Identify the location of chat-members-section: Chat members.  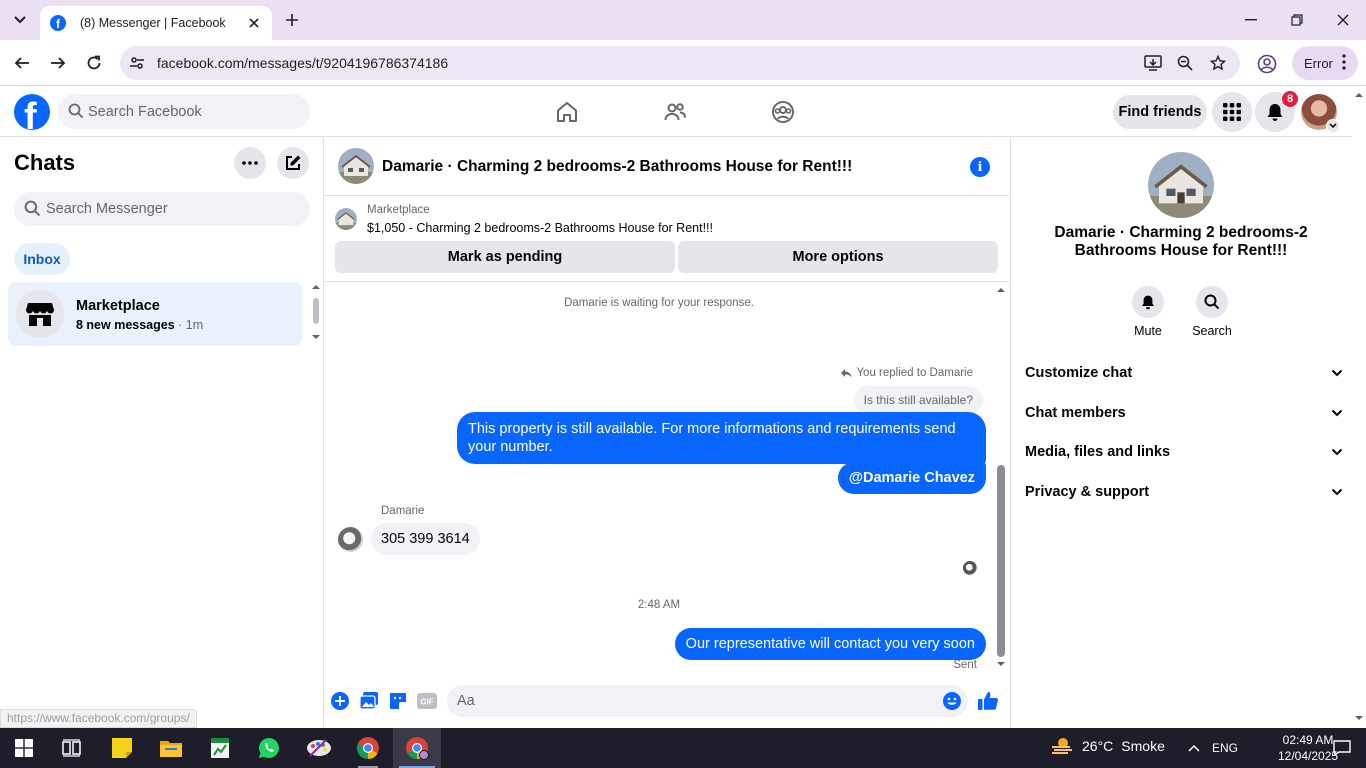
(1184, 413).